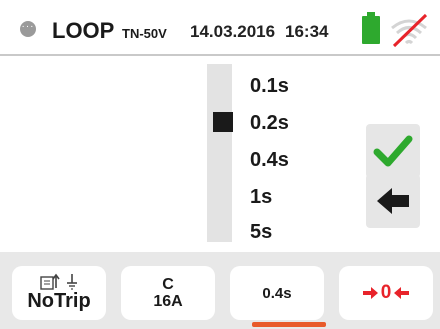 Image resolution: width=440 pixels, height=329 pixels. What do you see at coordinates (269, 86) in the screenshot?
I see `option-0-1s: 0.1s` at bounding box center [269, 86].